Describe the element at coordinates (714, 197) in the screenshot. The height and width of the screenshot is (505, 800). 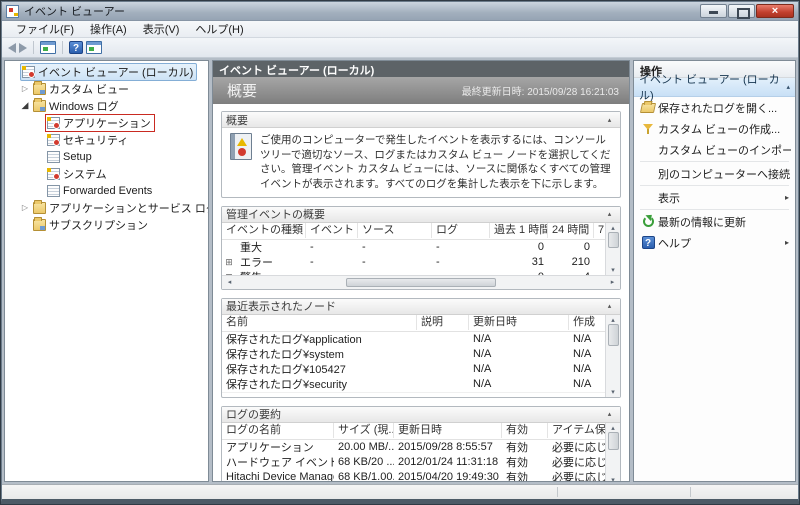
I see `action-view: 表示 ▸` at that location.